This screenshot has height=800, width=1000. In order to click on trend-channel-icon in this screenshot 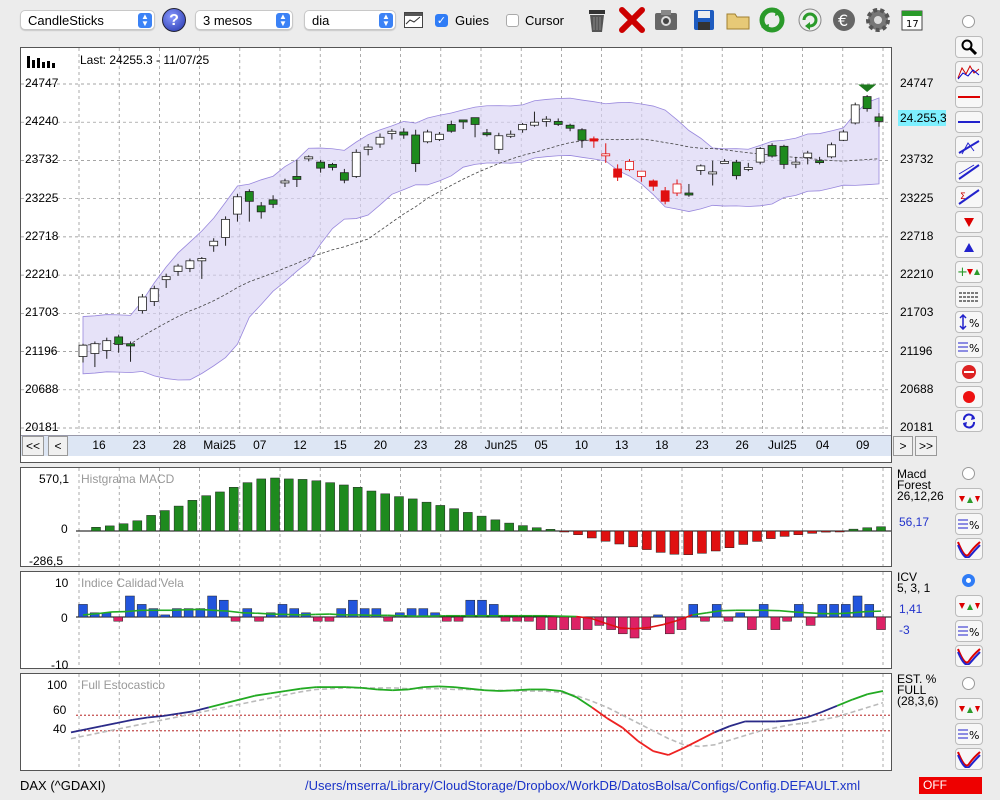, I will do `click(969, 147)`.